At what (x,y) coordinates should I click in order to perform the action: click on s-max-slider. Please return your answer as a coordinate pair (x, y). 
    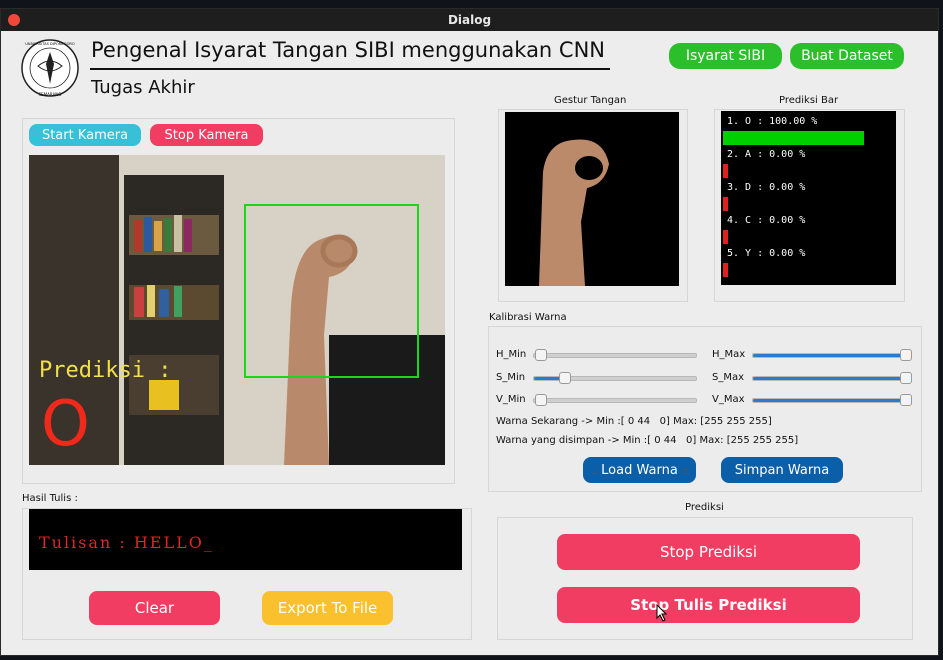
    Looking at the image, I should click on (832, 378).